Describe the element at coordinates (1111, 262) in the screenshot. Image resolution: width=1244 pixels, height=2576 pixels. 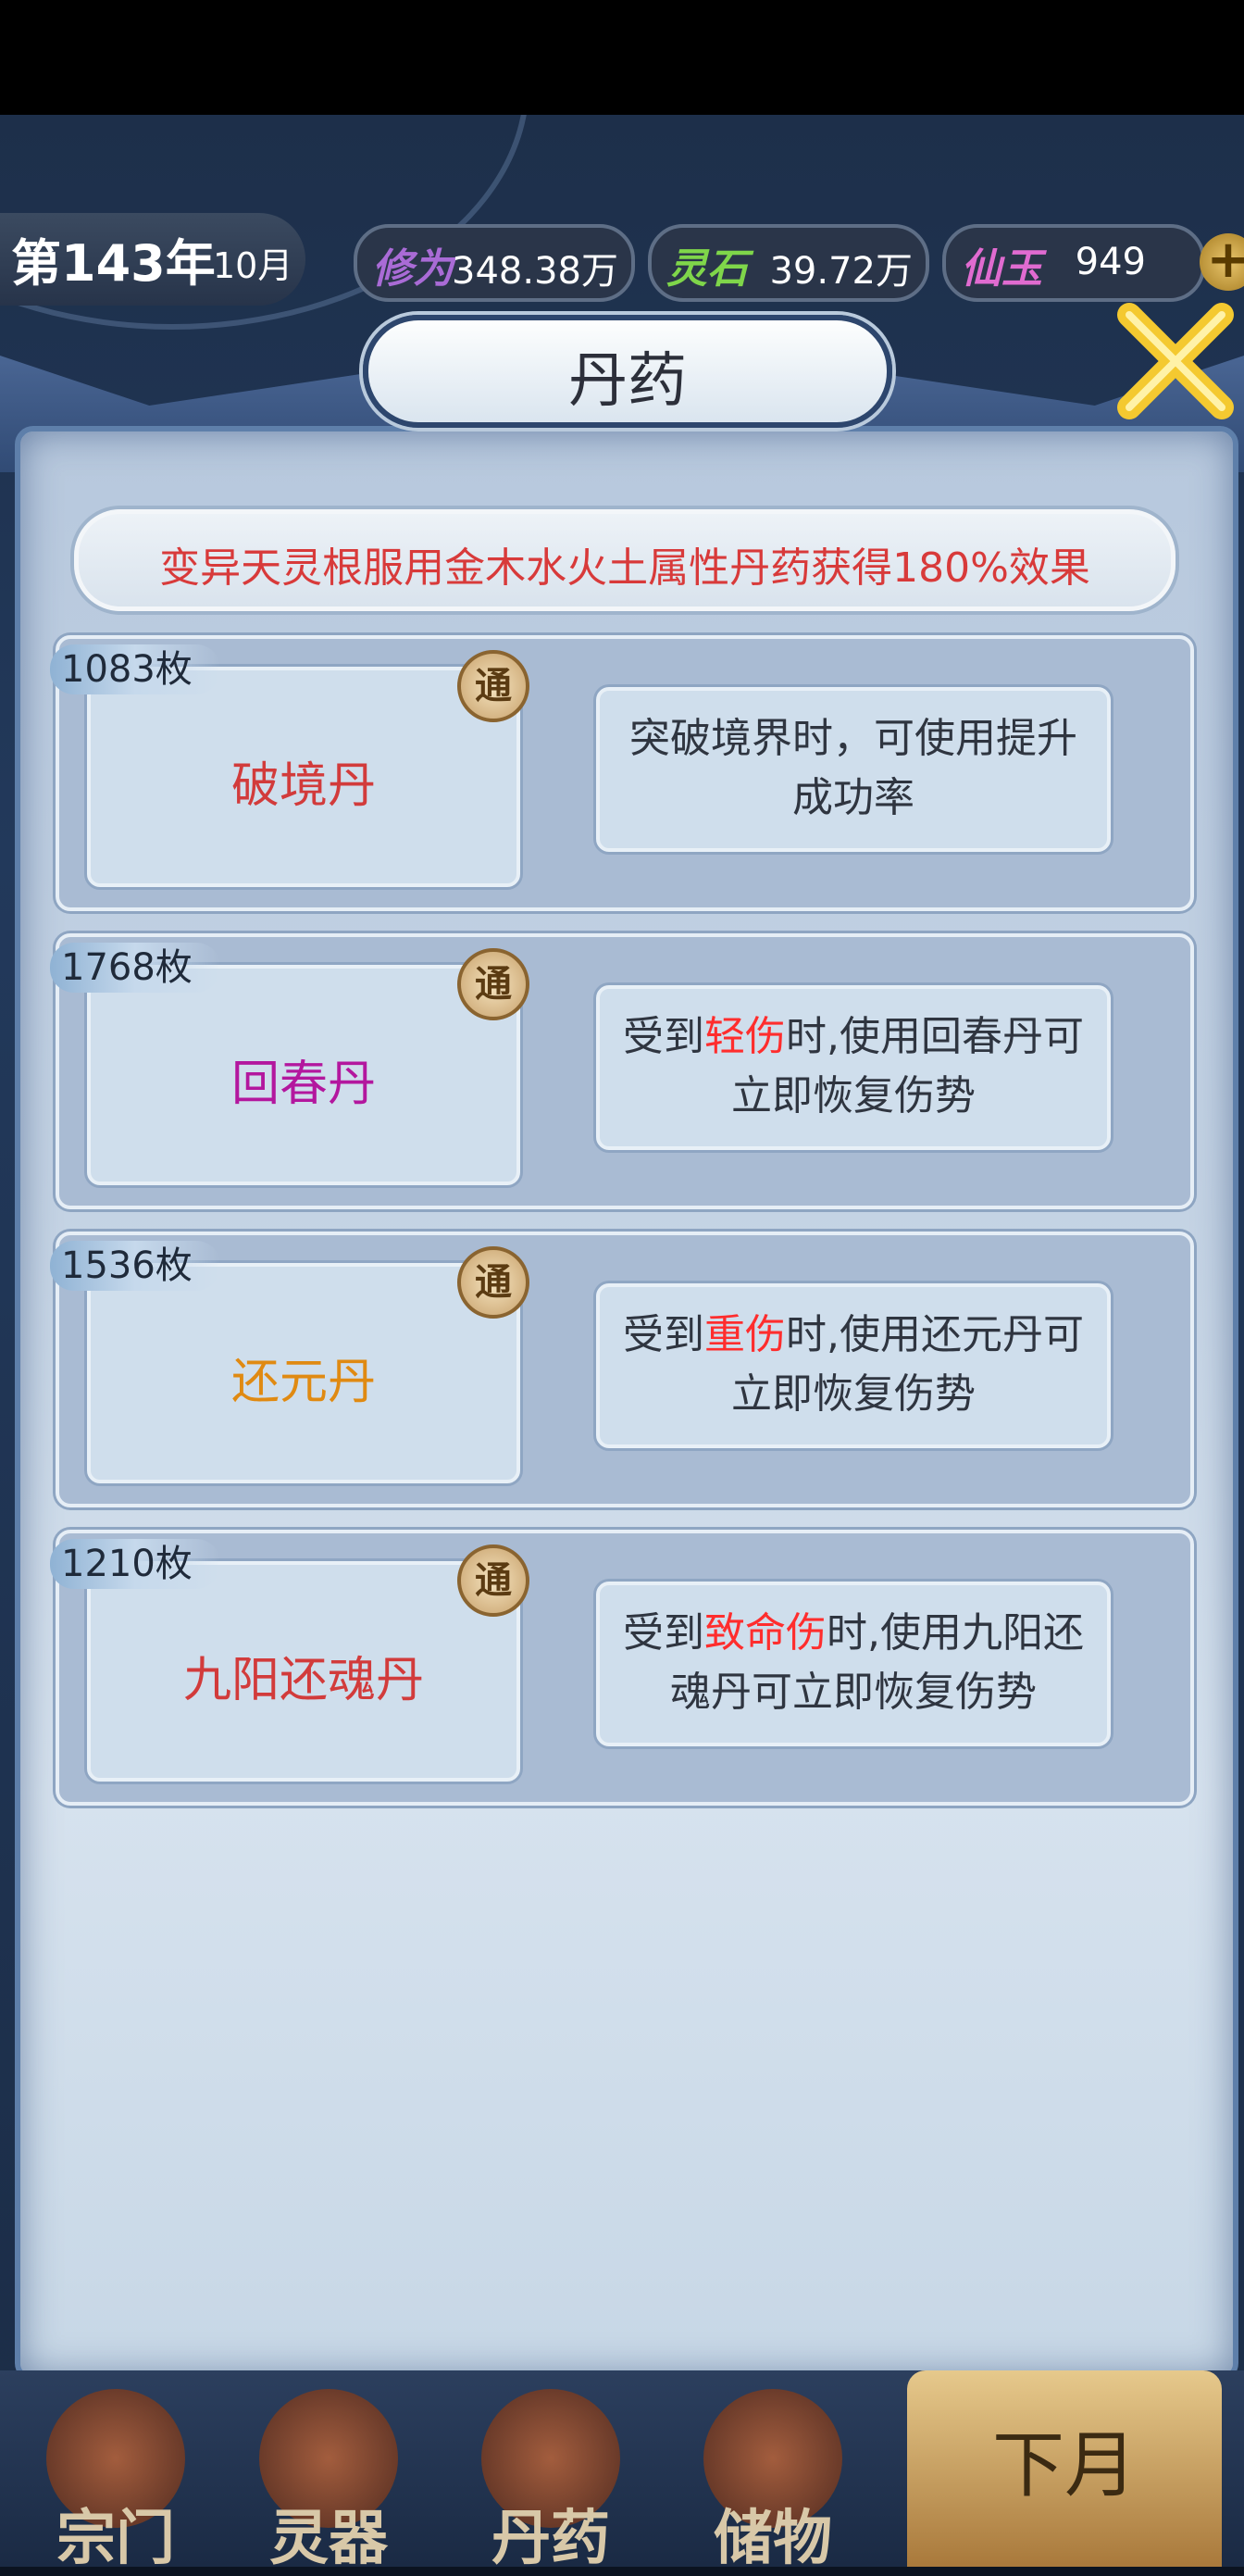
I see `resource-value: 949` at that location.